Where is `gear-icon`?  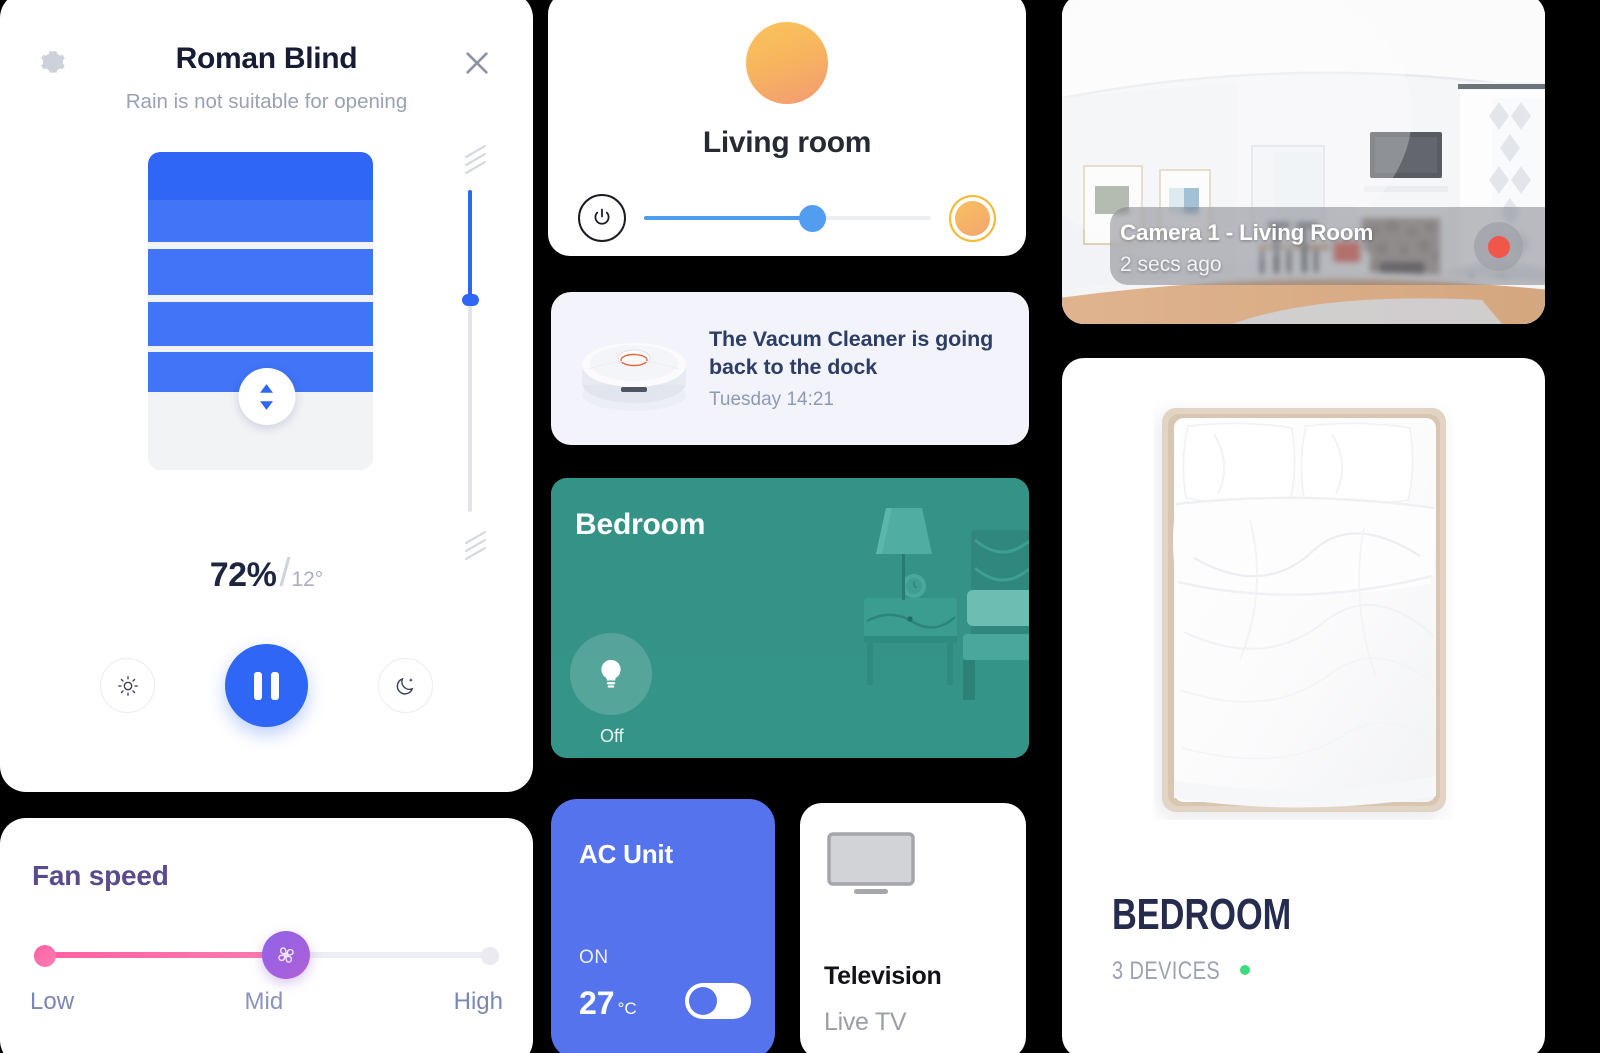 gear-icon is located at coordinates (53, 62).